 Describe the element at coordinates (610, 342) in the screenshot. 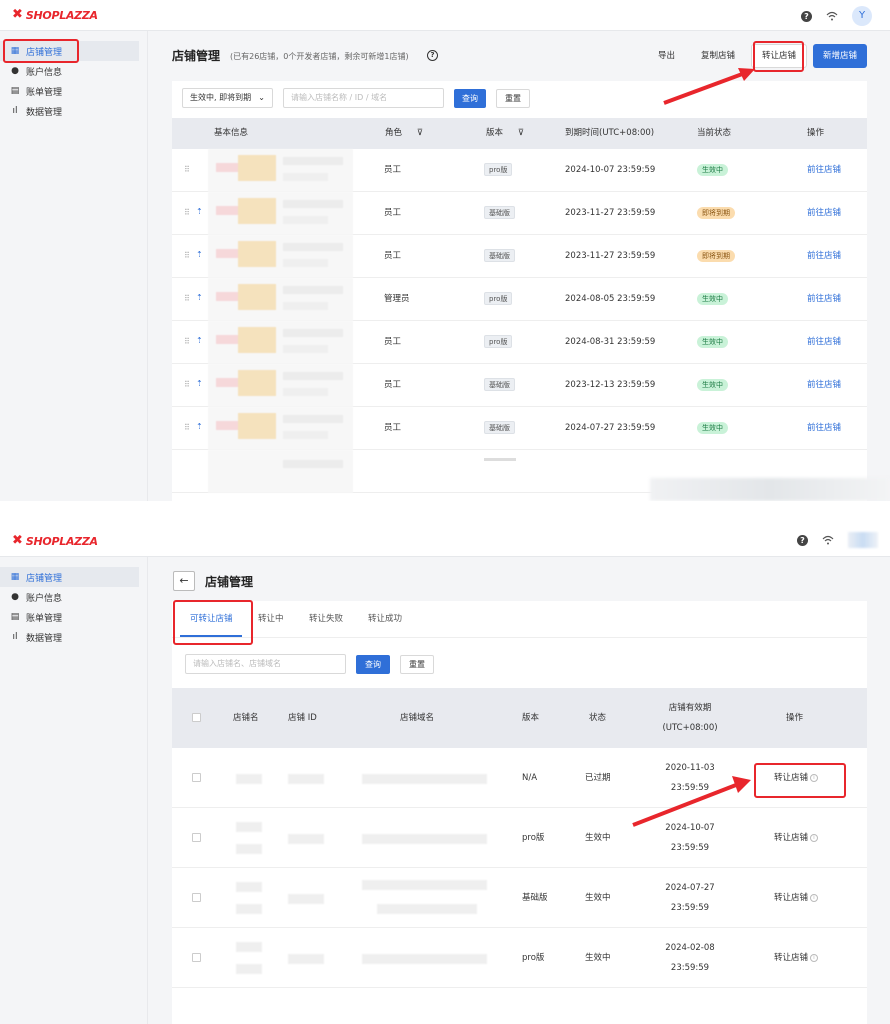

I see `expire-cell: 2024-08-31 23:59:59` at that location.